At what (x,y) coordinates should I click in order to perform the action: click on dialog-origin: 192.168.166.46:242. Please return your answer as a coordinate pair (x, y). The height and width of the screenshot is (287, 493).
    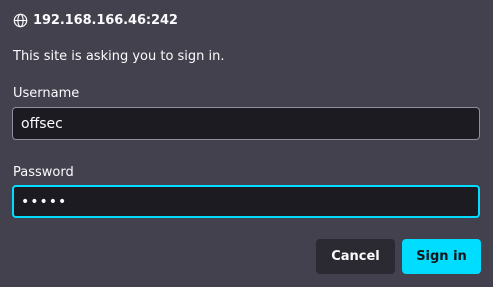
    Looking at the image, I should click on (95, 20).